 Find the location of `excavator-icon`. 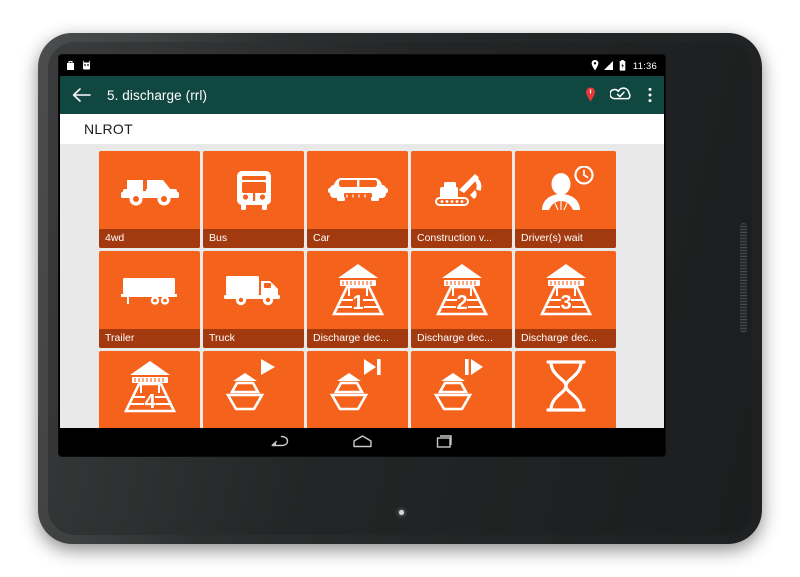

excavator-icon is located at coordinates (461, 190).